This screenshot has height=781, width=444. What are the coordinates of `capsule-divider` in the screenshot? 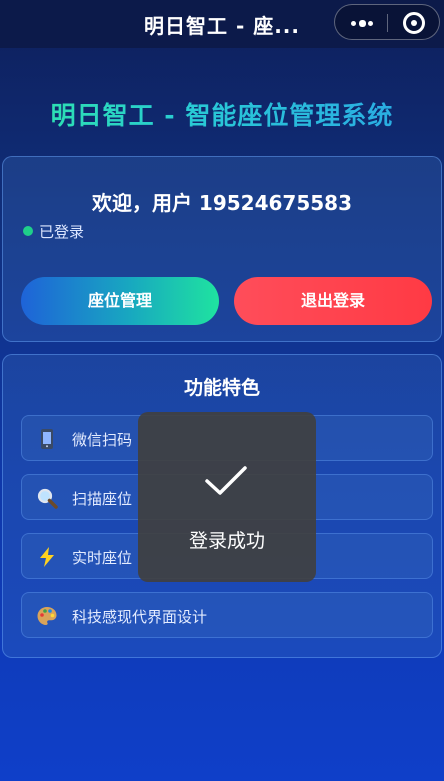 It's located at (387, 23).